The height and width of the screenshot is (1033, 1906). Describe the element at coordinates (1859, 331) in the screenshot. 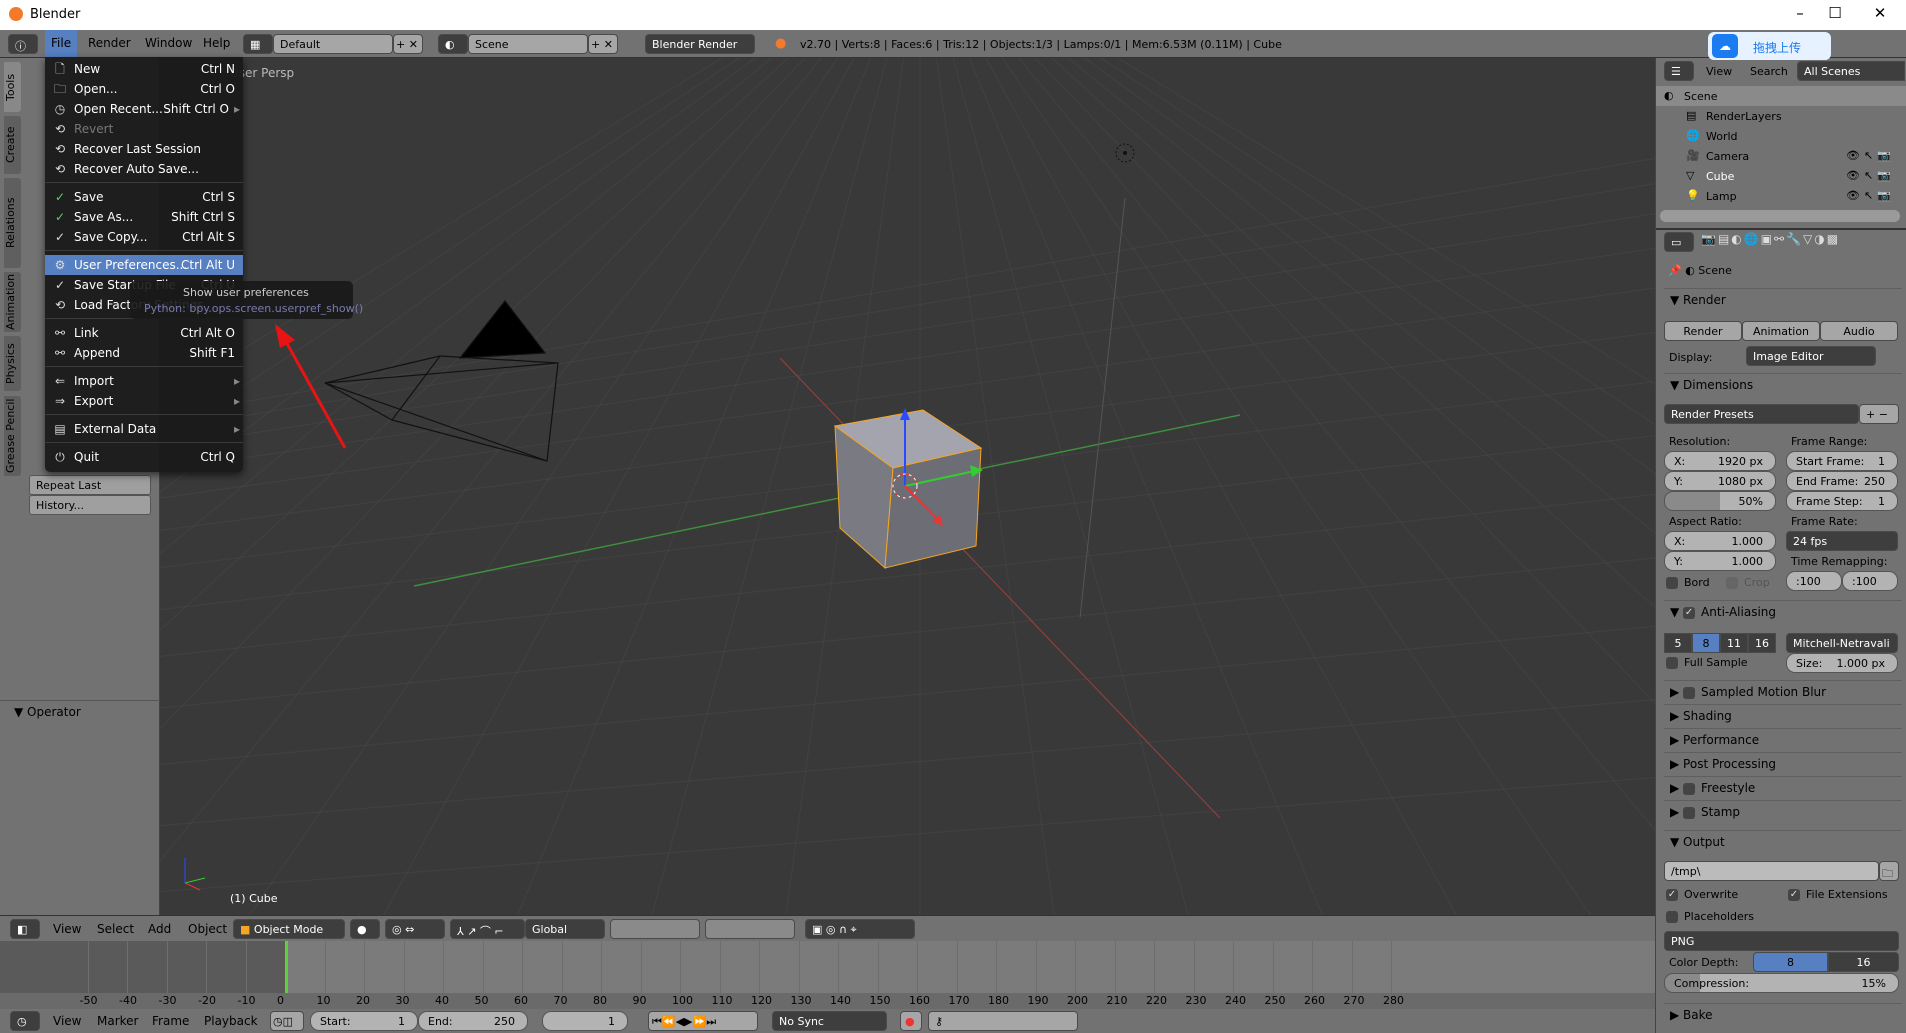

I see `audio-button: Audio` at that location.